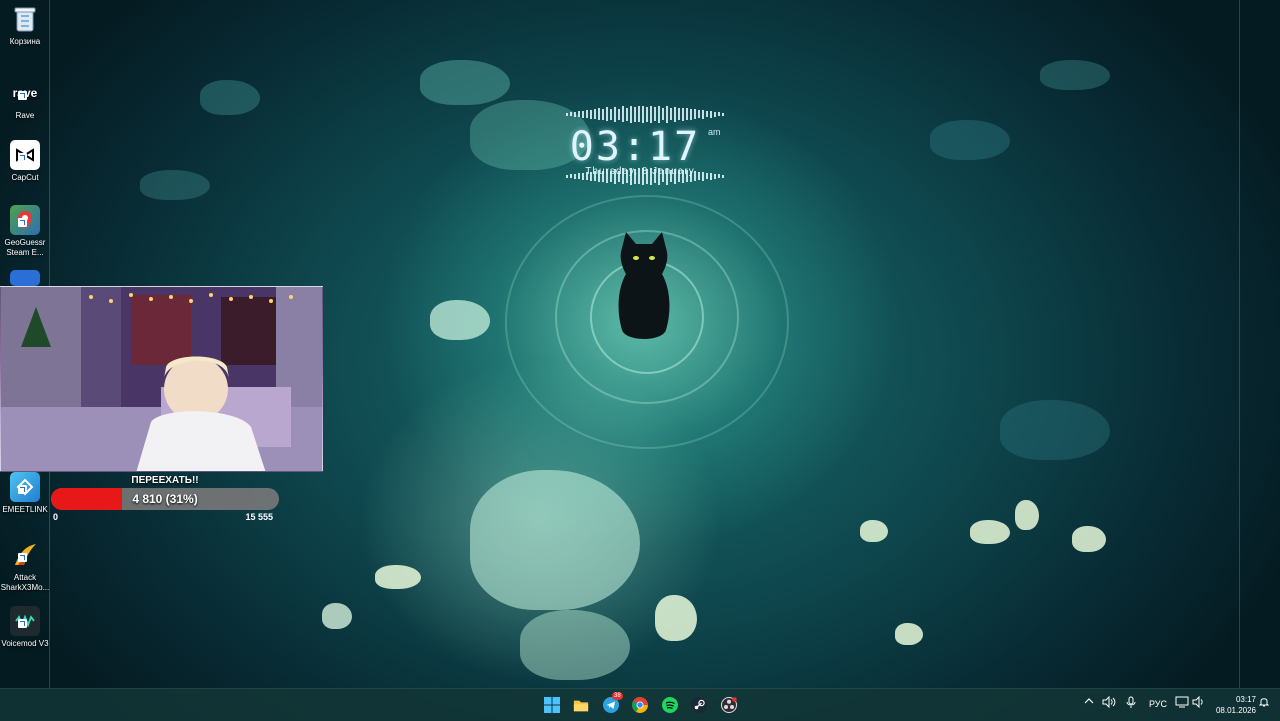 The image size is (1280, 721). Describe the element at coordinates (640, 171) in the screenshot. I see `clock-date: Thursday, 8 January` at that location.